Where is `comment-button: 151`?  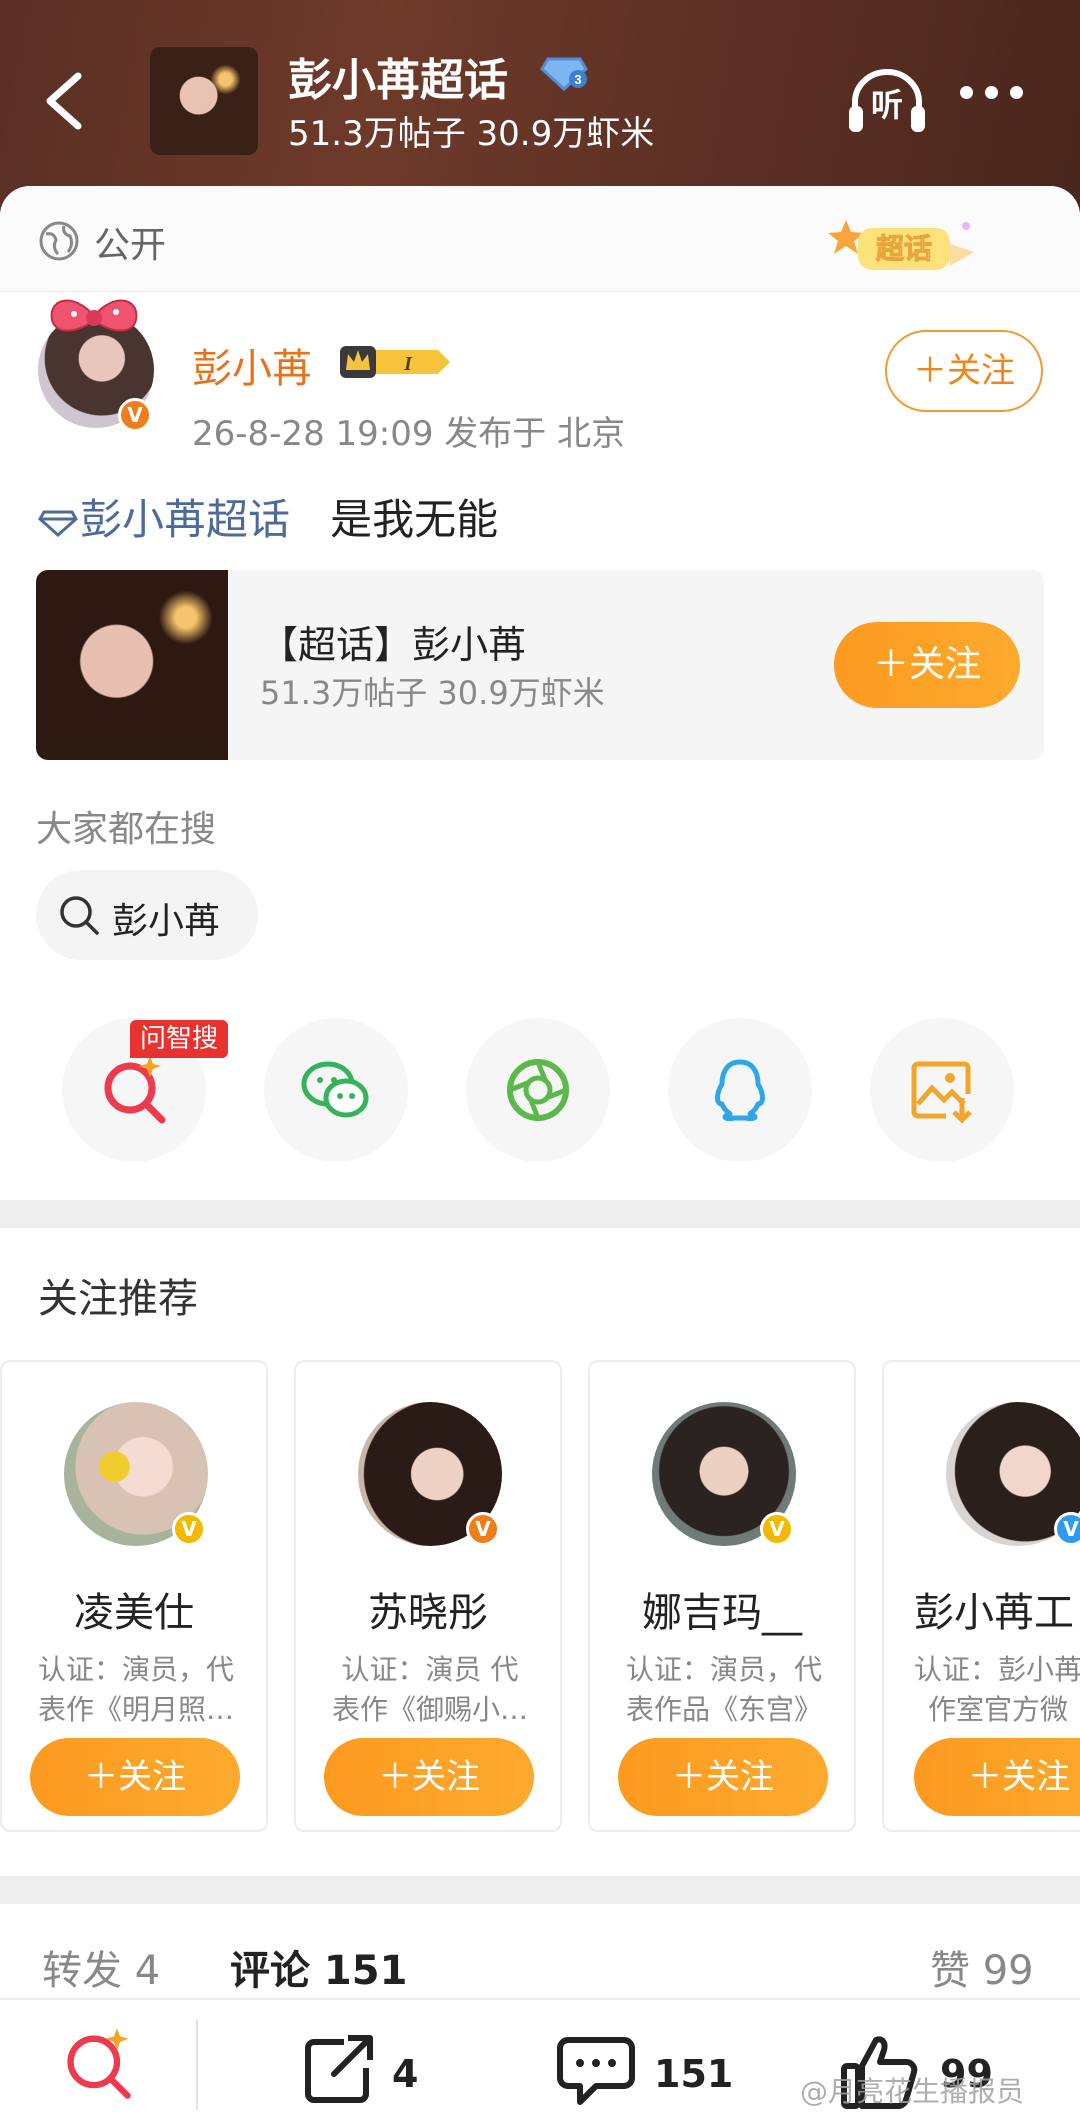
comment-button: 151 is located at coordinates (656, 2069).